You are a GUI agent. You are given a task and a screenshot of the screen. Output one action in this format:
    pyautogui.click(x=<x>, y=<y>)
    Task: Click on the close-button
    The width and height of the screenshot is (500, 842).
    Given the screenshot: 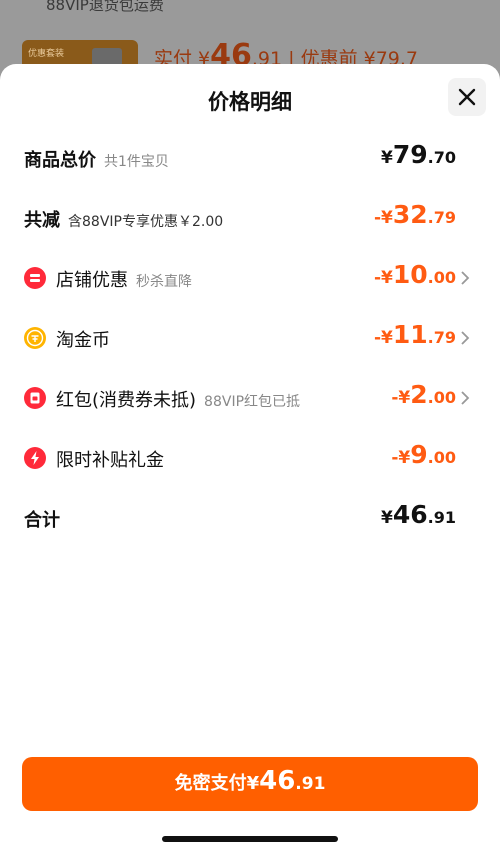 What is the action you would take?
    pyautogui.click(x=467, y=97)
    